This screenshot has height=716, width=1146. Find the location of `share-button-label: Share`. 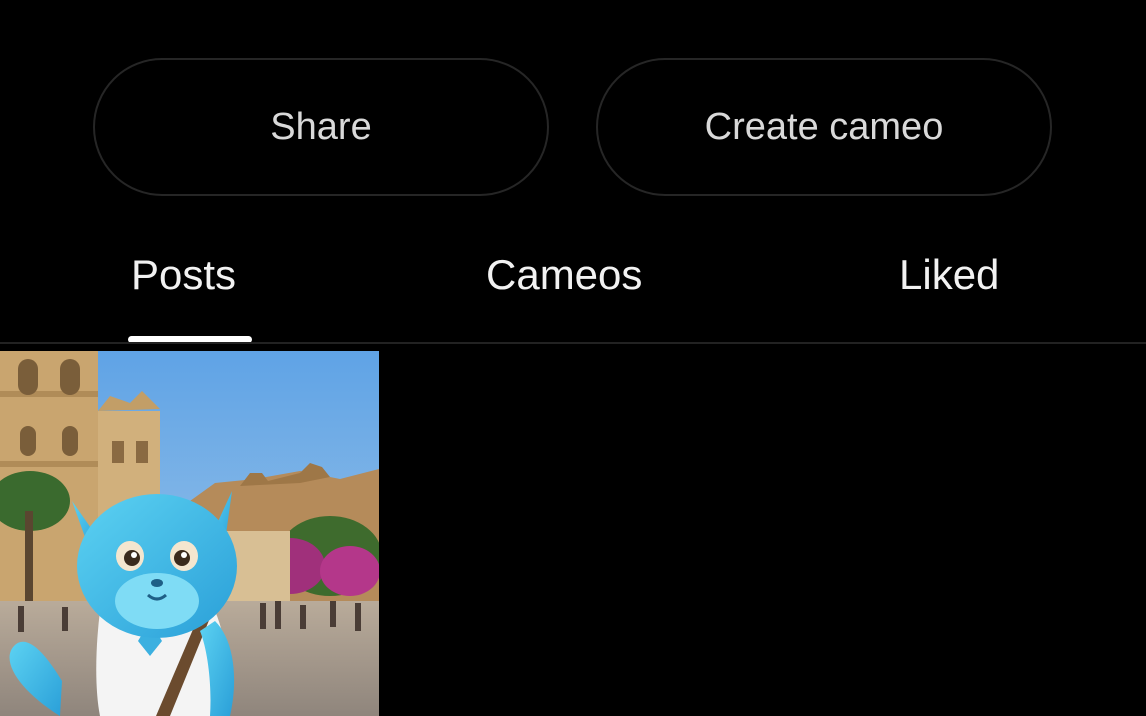

share-button-label: Share is located at coordinates (321, 126).